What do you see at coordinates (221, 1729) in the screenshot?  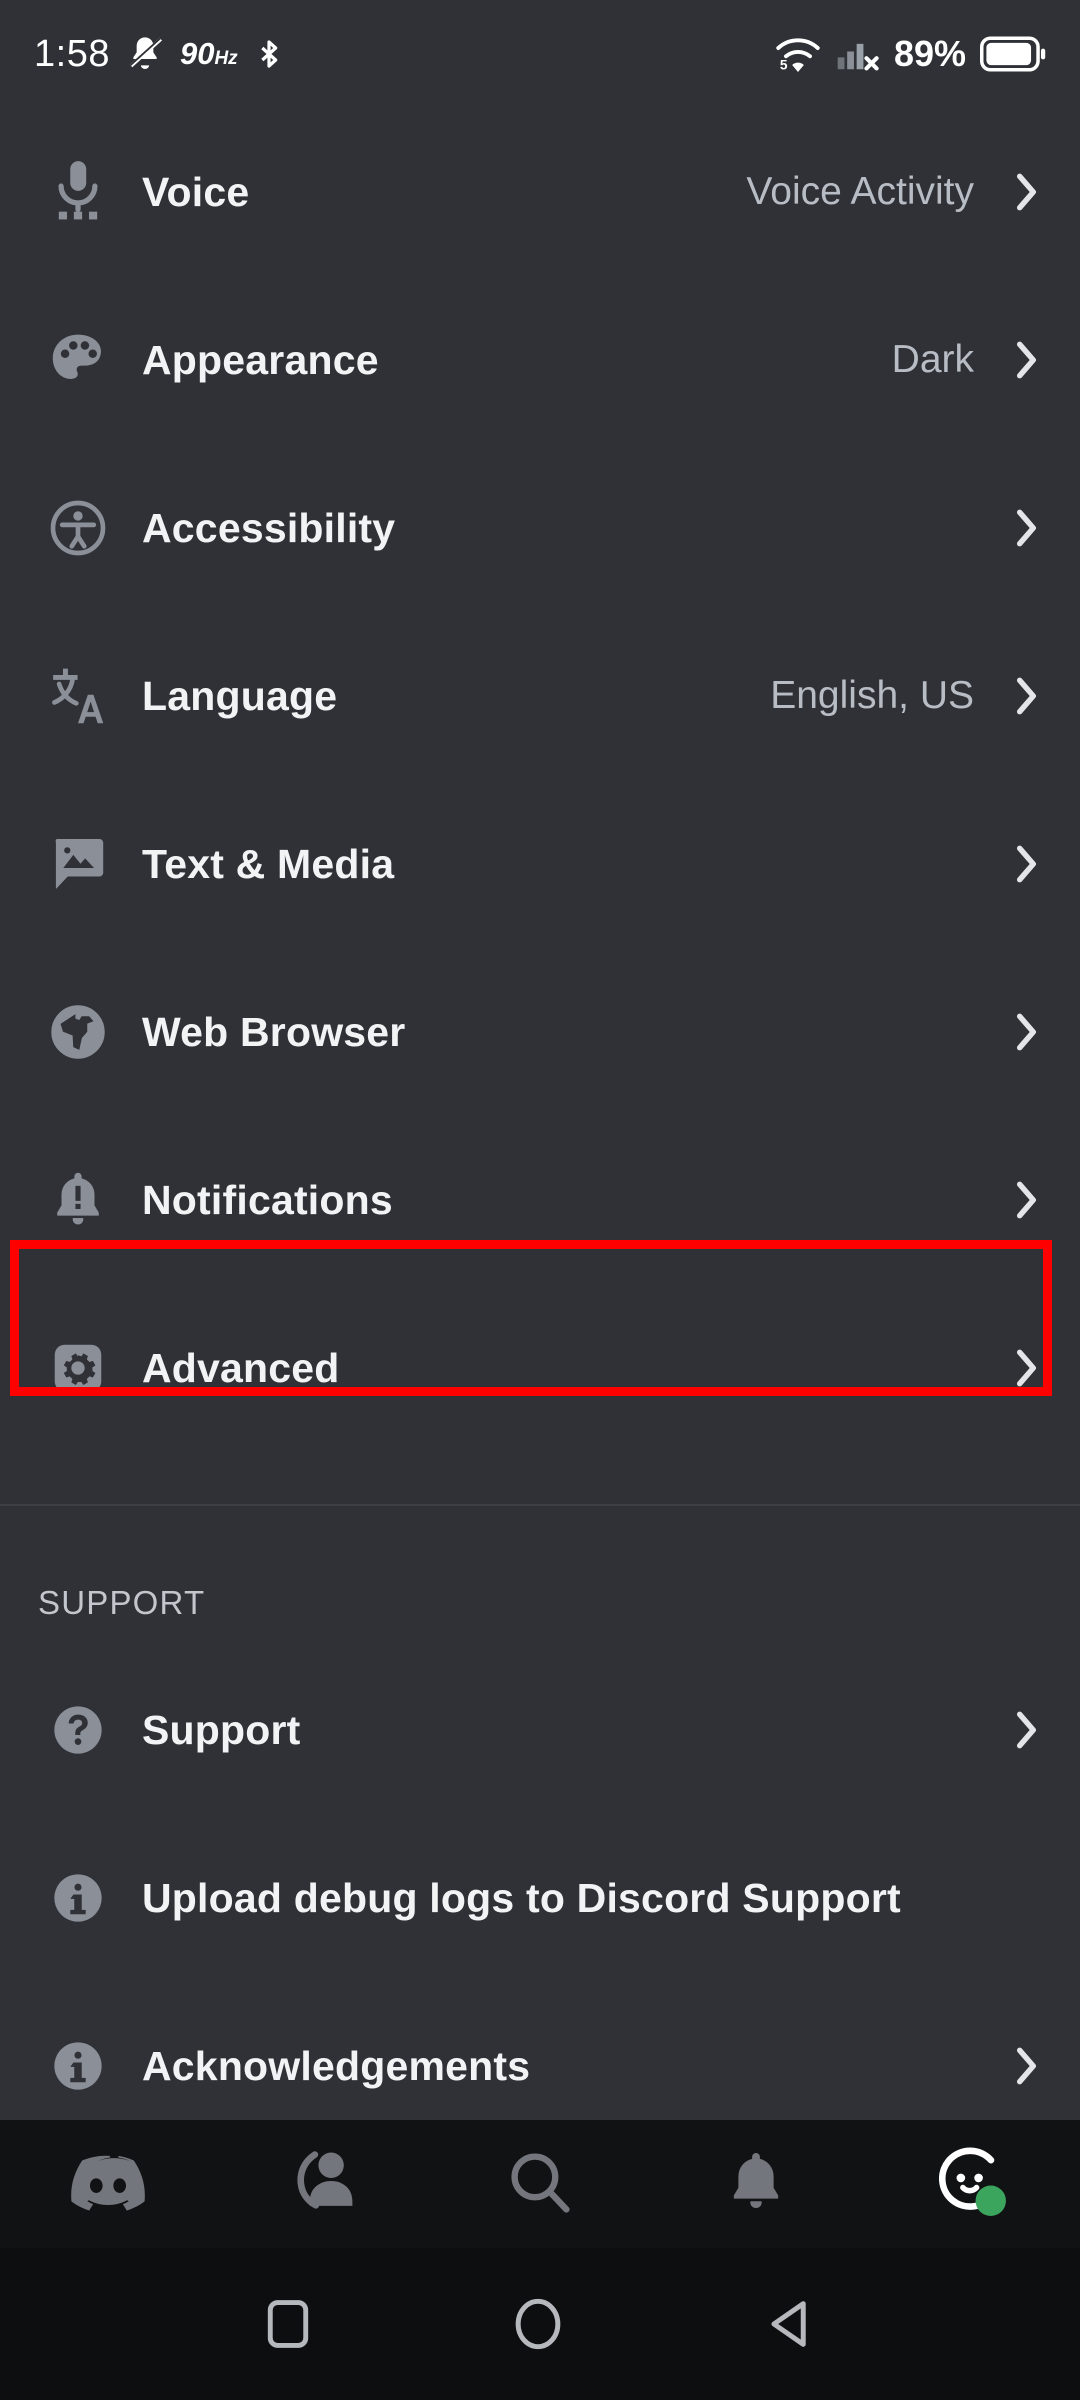 I see `settings-row-label: Support` at bounding box center [221, 1729].